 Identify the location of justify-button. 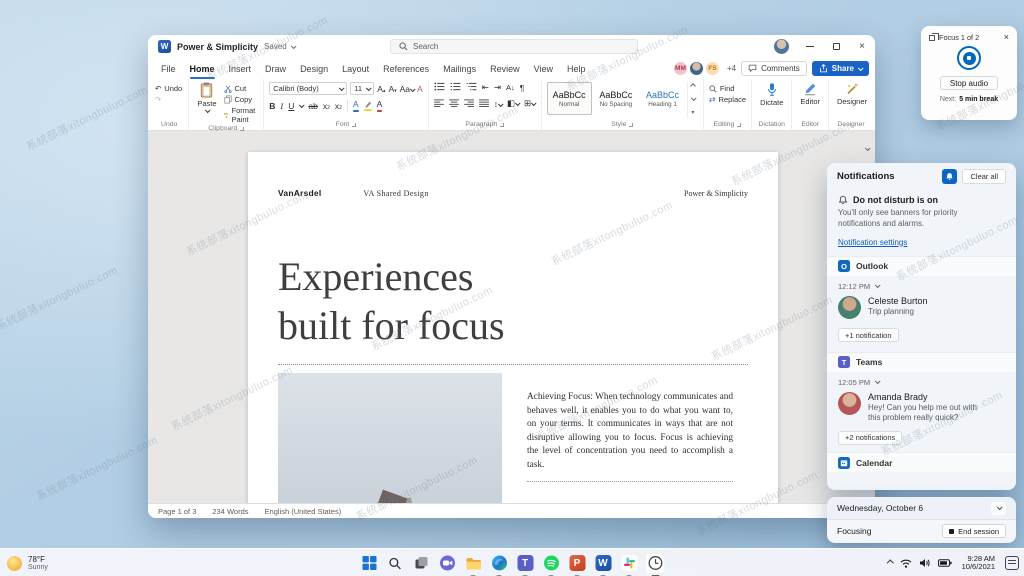
(483, 103).